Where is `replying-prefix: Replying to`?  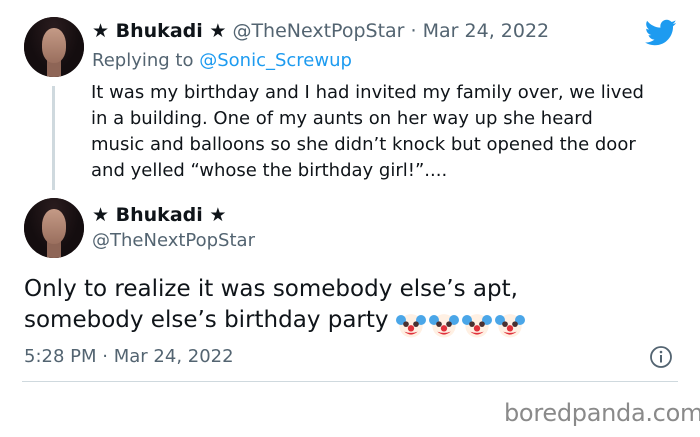
replying-prefix: Replying to is located at coordinates (143, 60).